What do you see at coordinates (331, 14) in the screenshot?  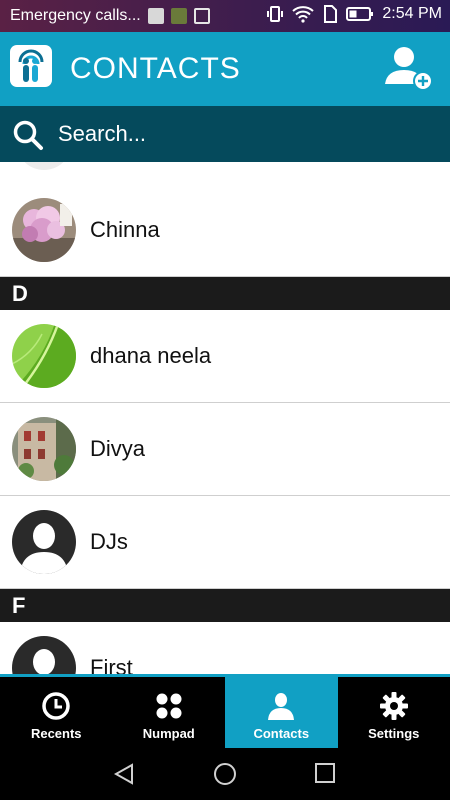 I see `sim-icon` at bounding box center [331, 14].